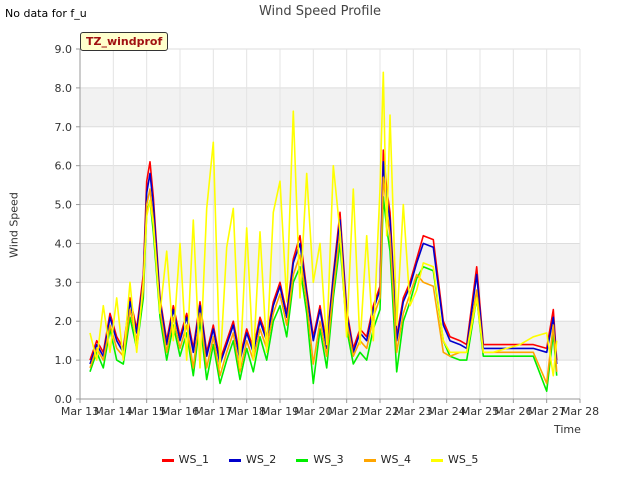 The image size is (640, 480). I want to click on y-tick-label: 7.0, so click(64, 127).